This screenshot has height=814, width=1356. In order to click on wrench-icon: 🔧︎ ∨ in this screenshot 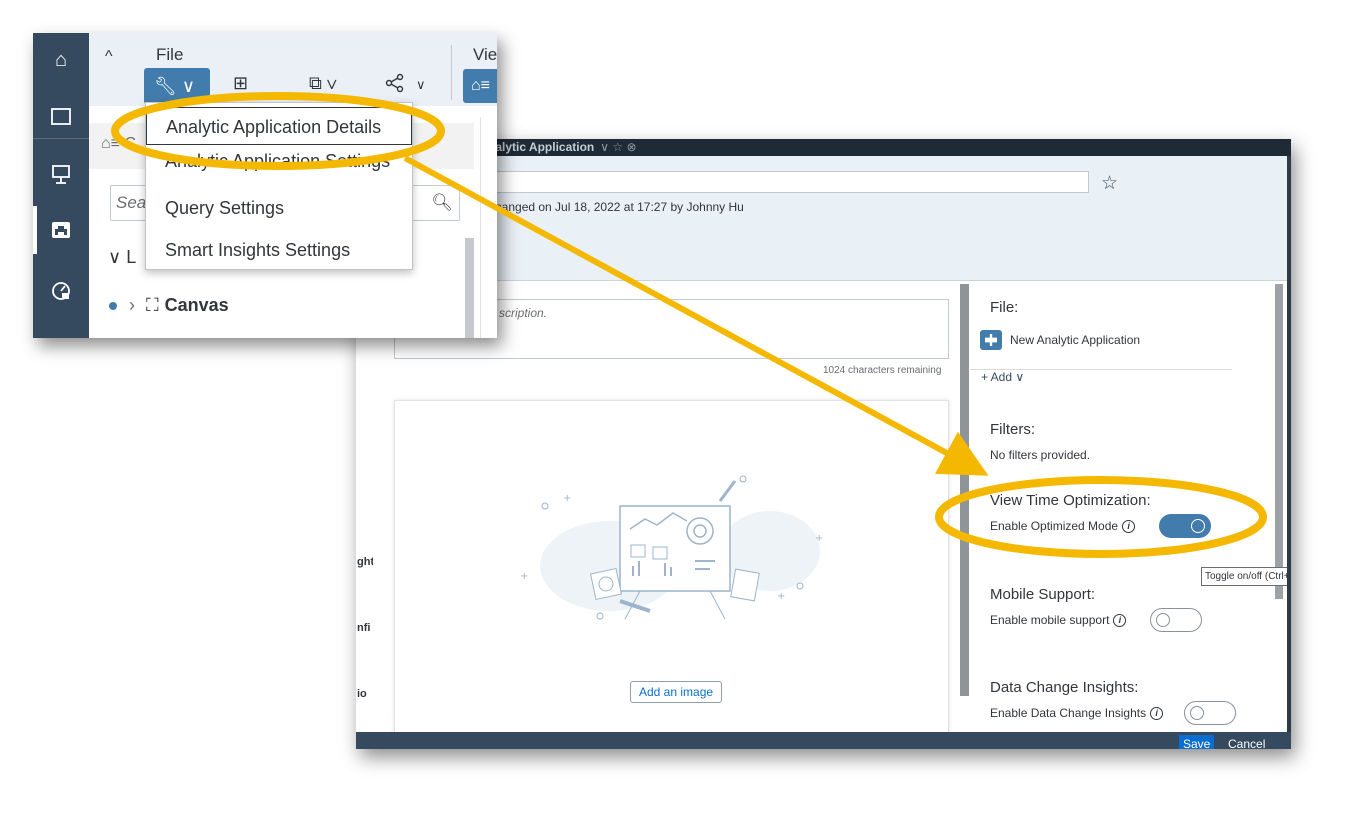, I will do `click(175, 86)`.